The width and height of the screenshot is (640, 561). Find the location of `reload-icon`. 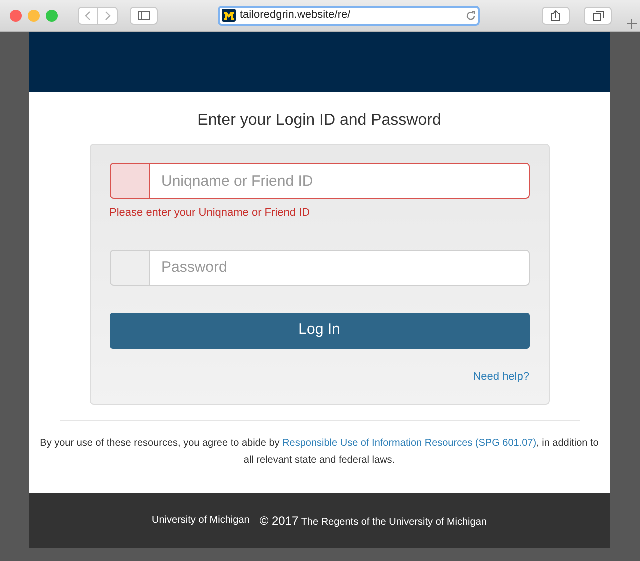

reload-icon is located at coordinates (471, 15).